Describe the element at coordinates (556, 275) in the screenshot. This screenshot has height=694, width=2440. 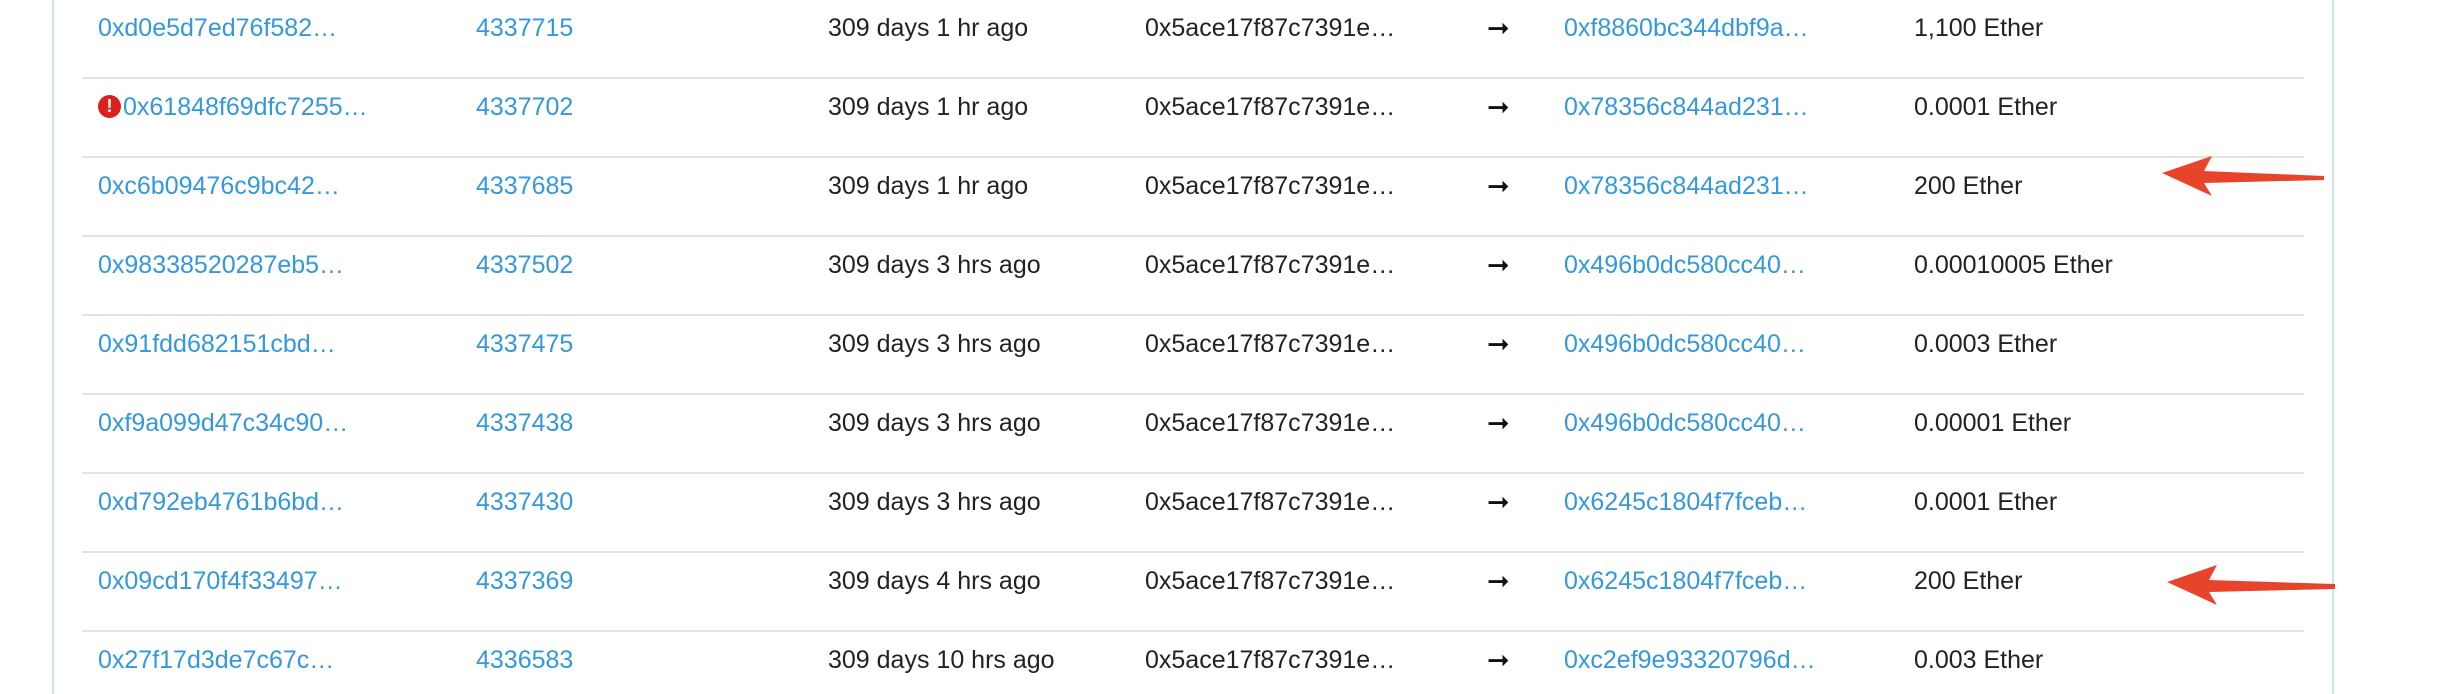
I see `block-number-link: 4337502` at that location.